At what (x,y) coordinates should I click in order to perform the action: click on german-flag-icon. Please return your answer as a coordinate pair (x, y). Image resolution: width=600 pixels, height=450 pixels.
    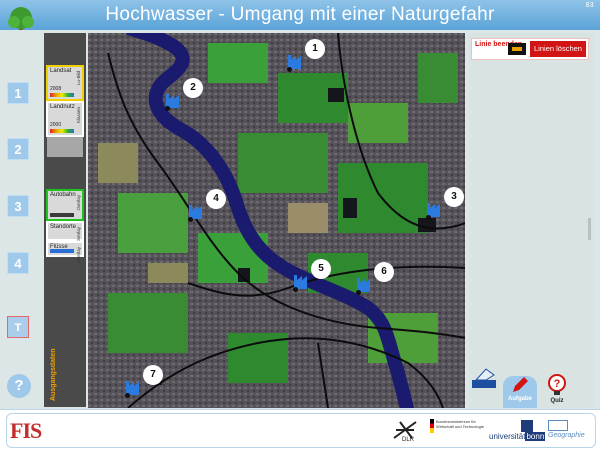
    Looking at the image, I should click on (432, 426).